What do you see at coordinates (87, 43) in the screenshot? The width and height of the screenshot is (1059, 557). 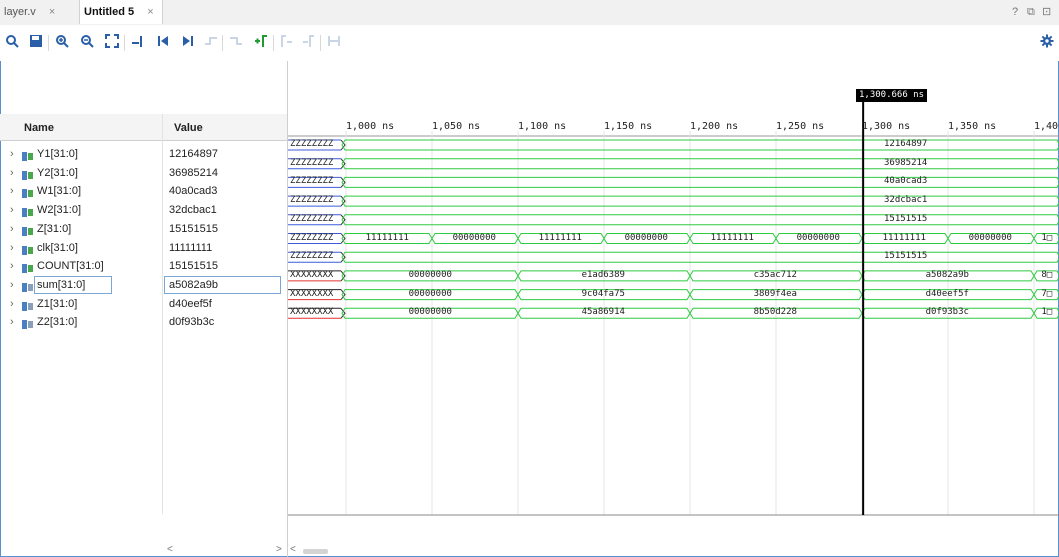 I see `zoom-out-icon` at bounding box center [87, 43].